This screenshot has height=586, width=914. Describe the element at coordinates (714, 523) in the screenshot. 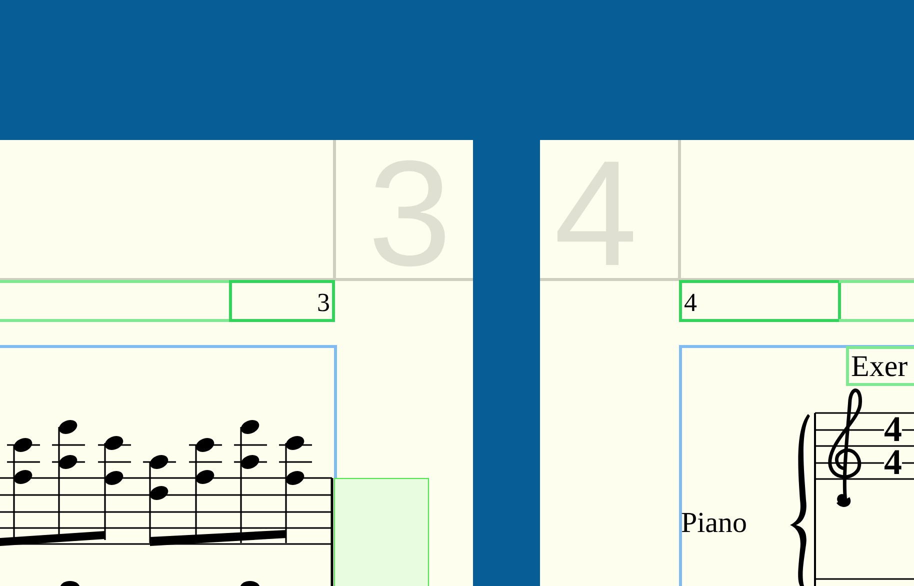

I see `instrument-name: Piano` at that location.